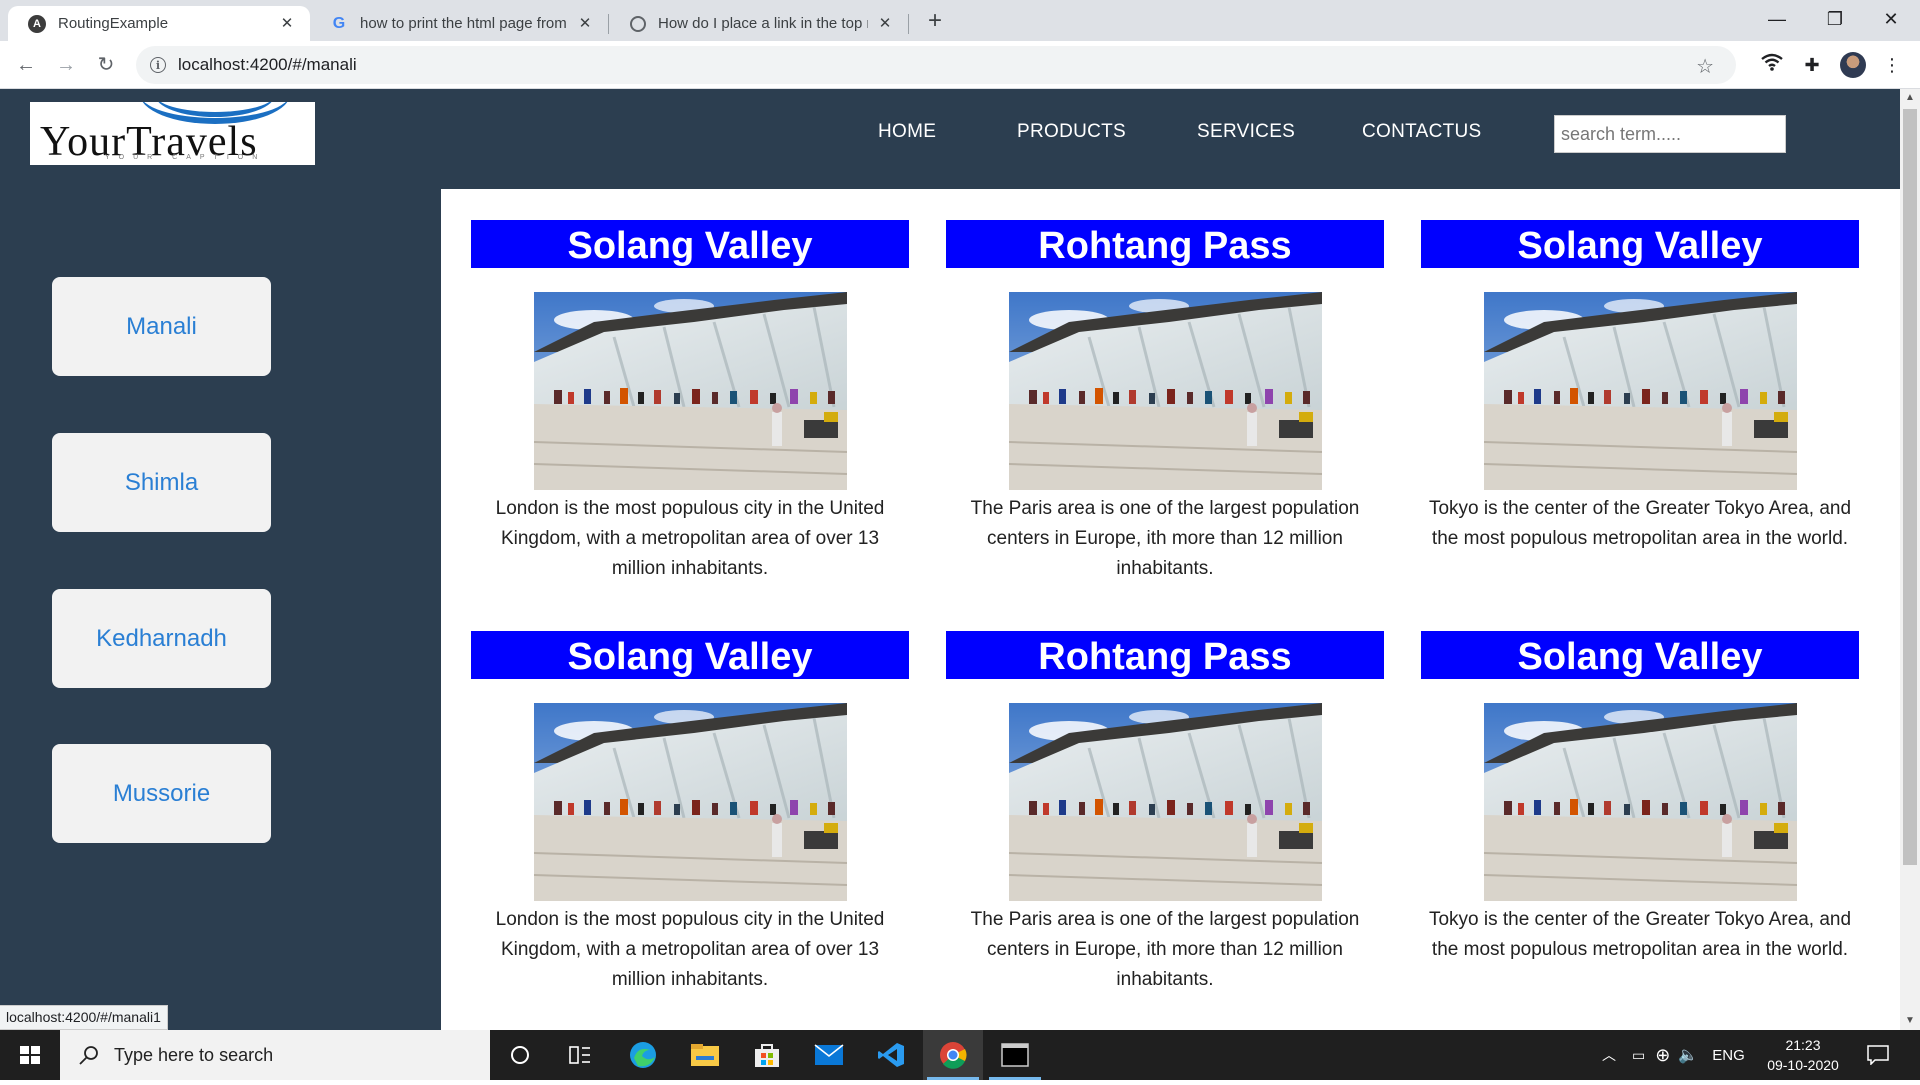  I want to click on edge-browser-icon, so click(643, 1055).